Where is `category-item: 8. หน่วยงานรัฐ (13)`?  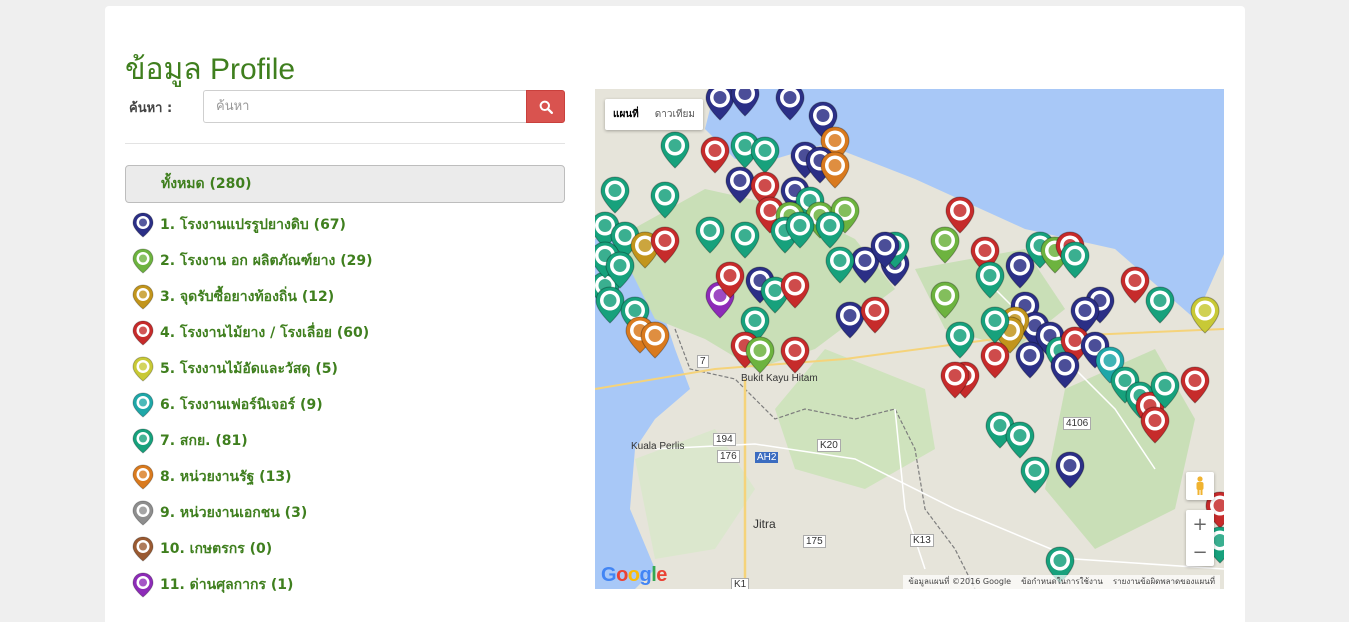
category-item: 8. หน่วยงานรัฐ (13) is located at coordinates (347, 477).